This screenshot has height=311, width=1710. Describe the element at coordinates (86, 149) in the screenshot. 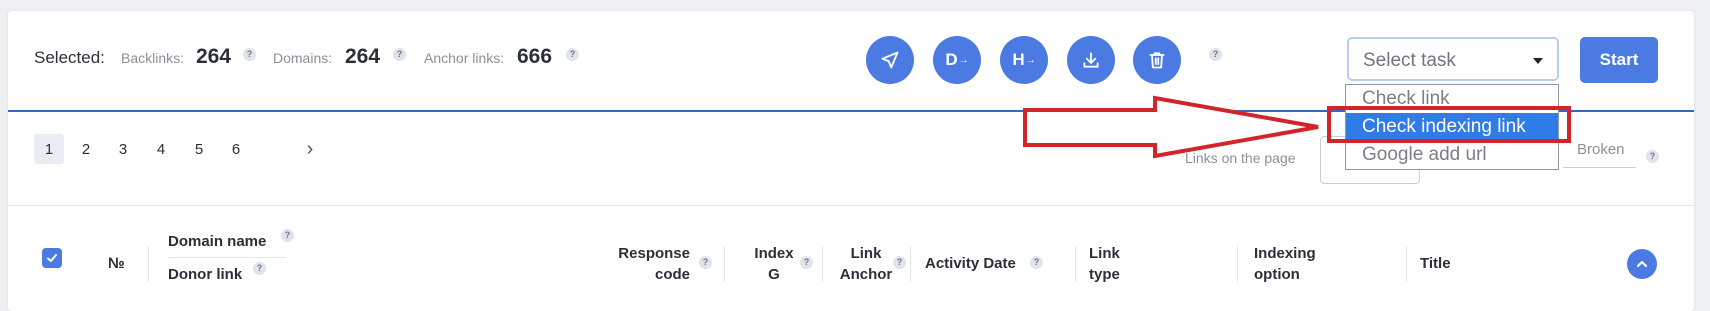

I see `page-2: 2` at that location.